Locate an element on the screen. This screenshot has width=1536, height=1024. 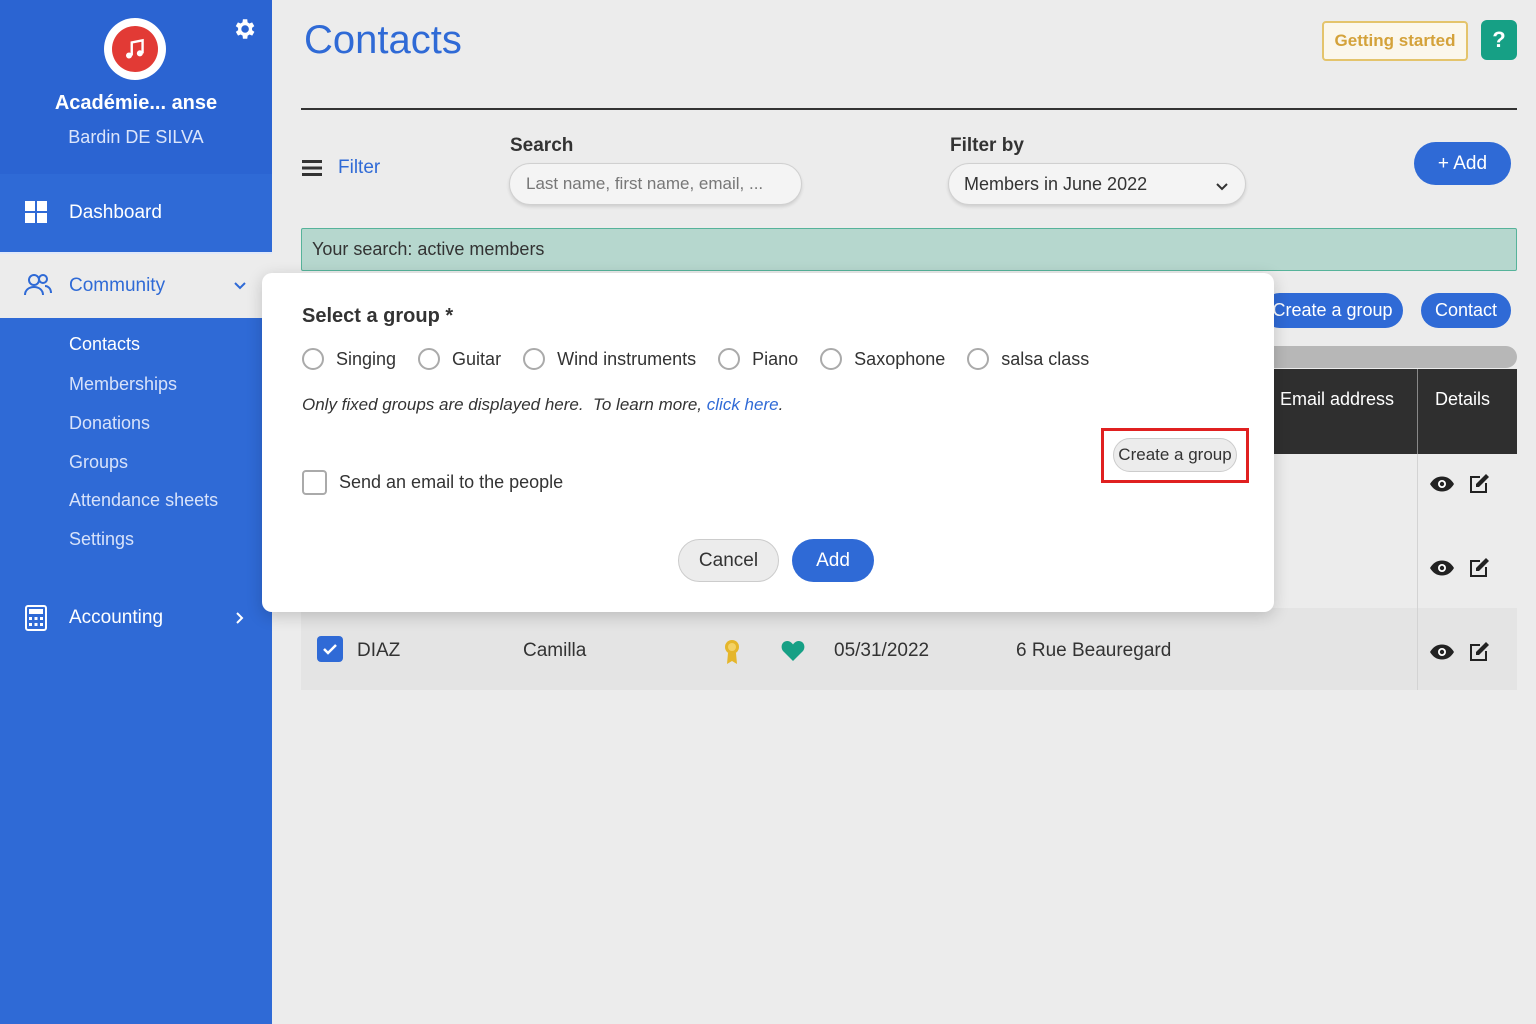
menu-icon is located at coordinates (312, 168).